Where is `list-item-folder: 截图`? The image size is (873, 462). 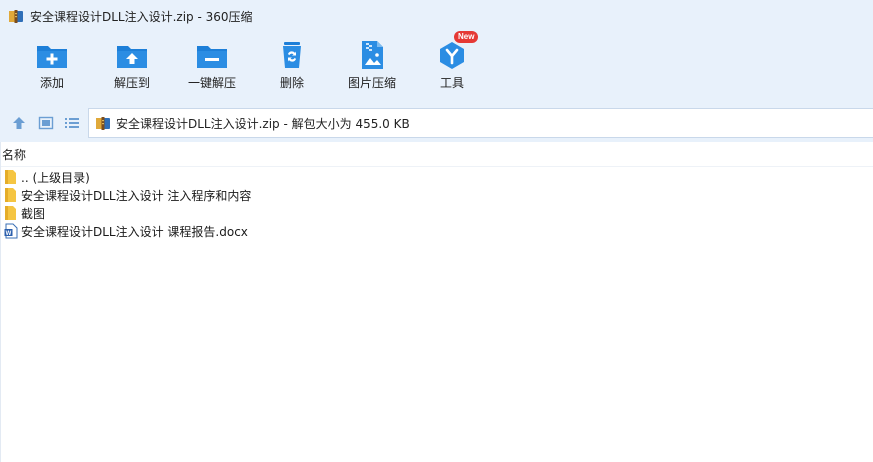
list-item-folder: 截图 is located at coordinates (436, 213).